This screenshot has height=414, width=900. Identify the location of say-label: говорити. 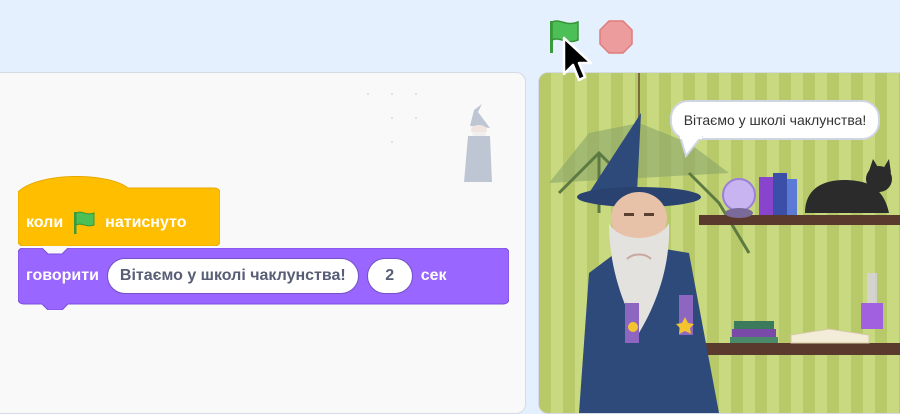
(62, 275).